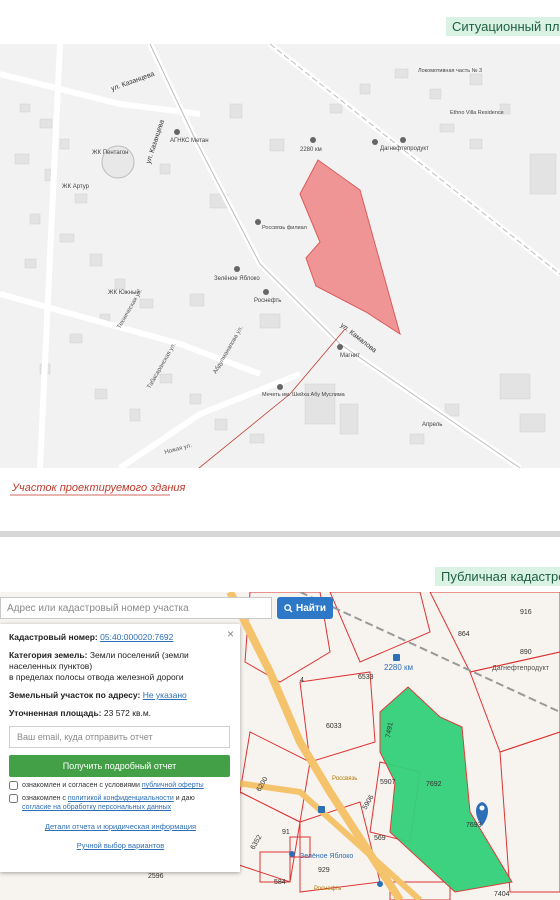 The height and width of the screenshot is (900, 560). Describe the element at coordinates (311, 150) in the screenshot. I see `label-2280km: 2280 км` at that location.